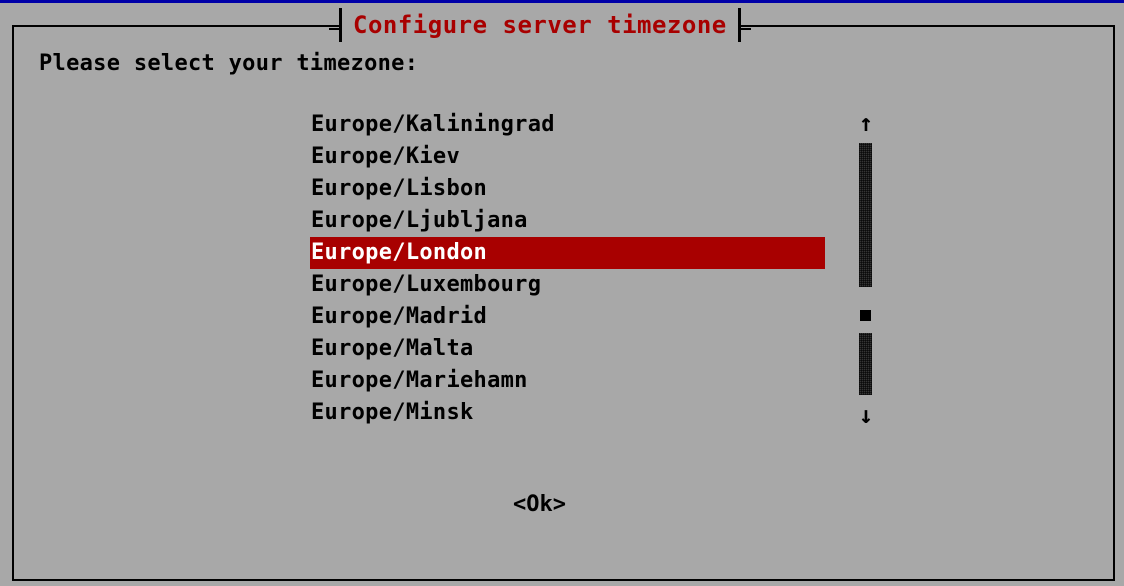 The height and width of the screenshot is (586, 1124). Describe the element at coordinates (567, 253) in the screenshot. I see `timezone-option-selected: Europe/London` at that location.